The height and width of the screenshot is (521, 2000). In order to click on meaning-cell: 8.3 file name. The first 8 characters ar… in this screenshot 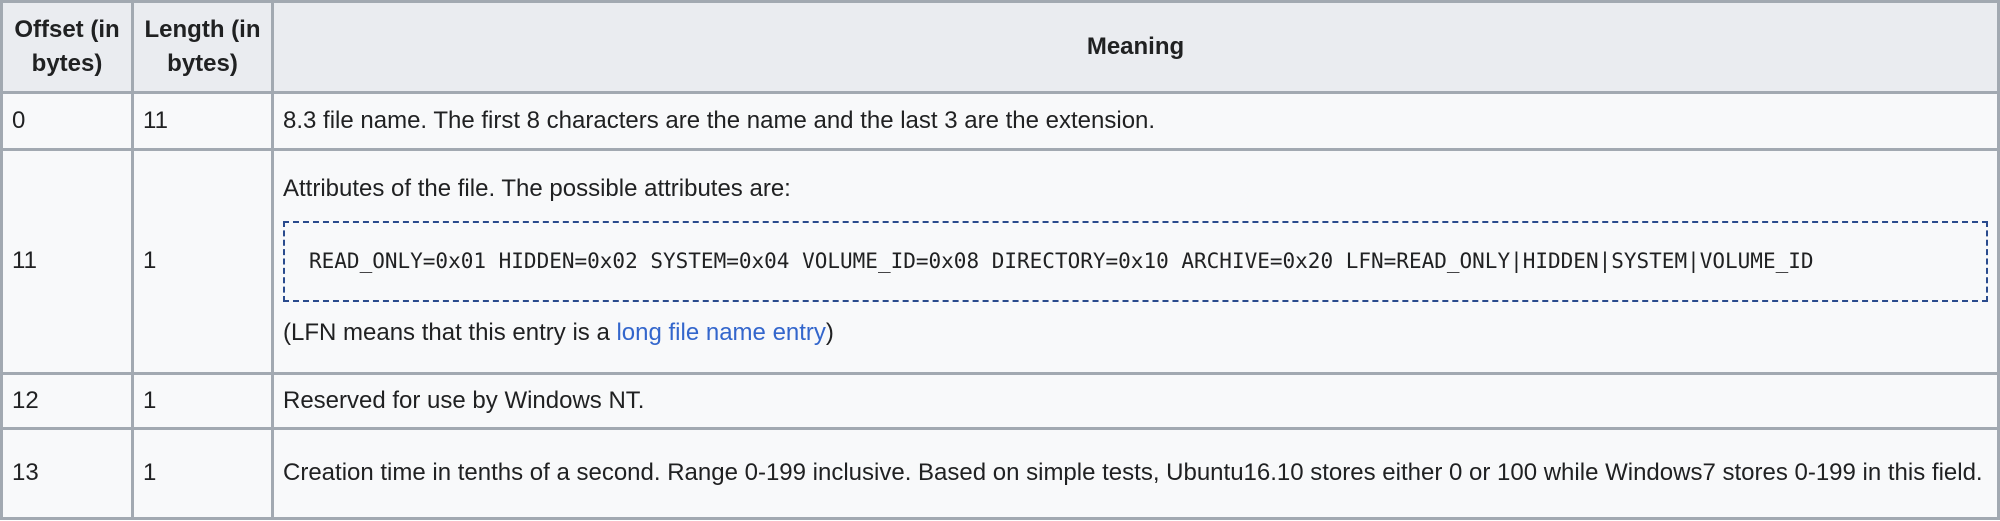, I will do `click(1135, 121)`.